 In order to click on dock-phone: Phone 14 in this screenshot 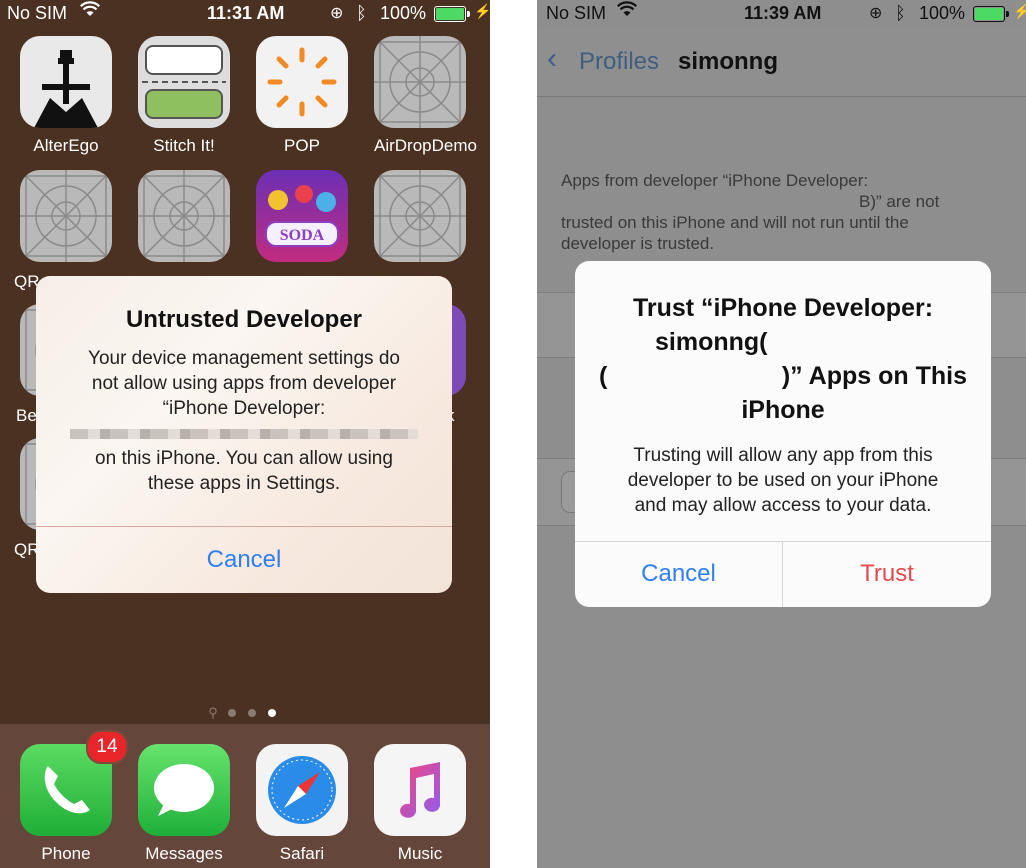, I will do `click(74, 797)`.